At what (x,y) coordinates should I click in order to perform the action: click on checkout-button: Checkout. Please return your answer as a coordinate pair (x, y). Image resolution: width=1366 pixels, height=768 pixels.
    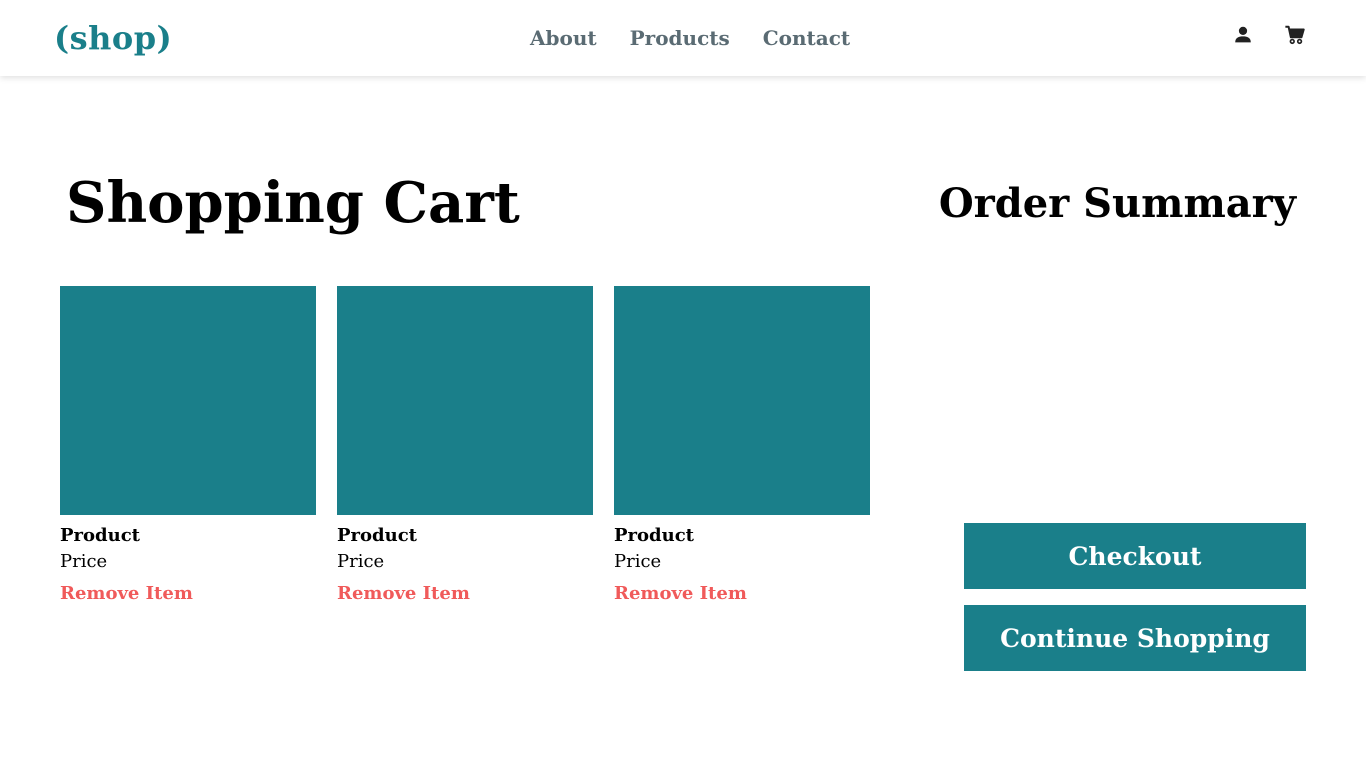
    Looking at the image, I should click on (1135, 556).